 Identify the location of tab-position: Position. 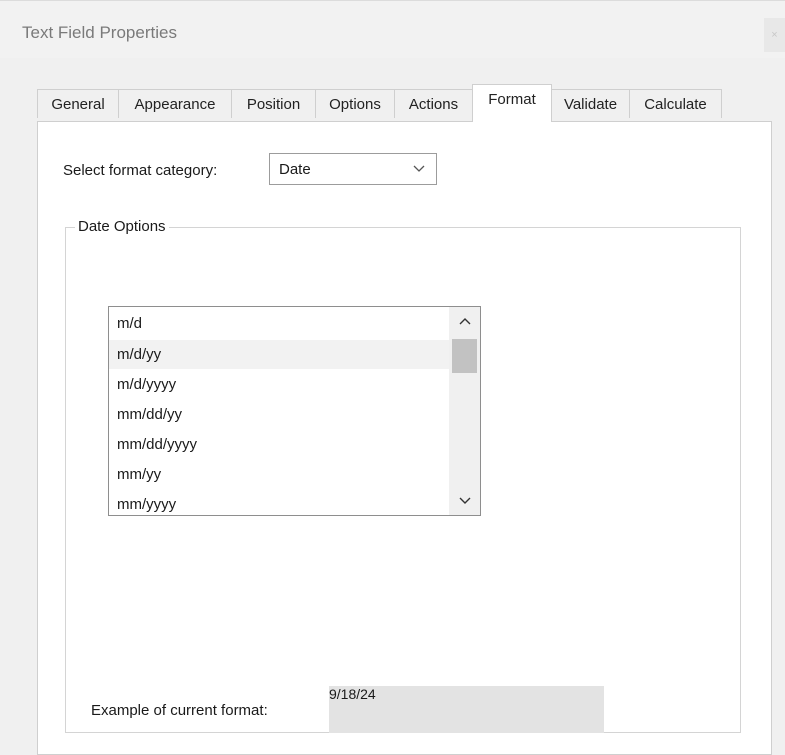
(273, 103).